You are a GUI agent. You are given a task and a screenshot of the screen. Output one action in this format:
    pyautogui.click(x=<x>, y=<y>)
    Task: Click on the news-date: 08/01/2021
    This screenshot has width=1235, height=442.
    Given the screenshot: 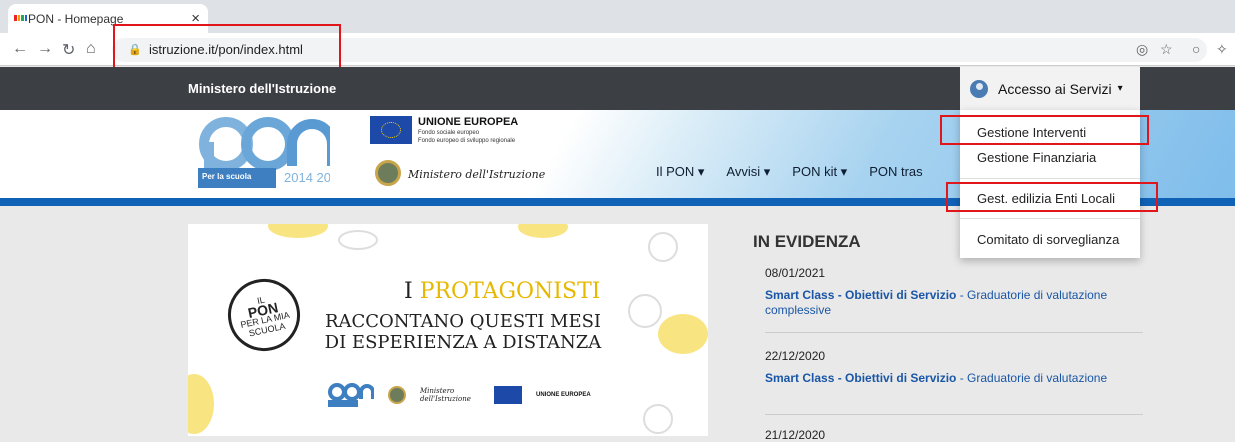 What is the action you would take?
    pyautogui.click(x=795, y=273)
    